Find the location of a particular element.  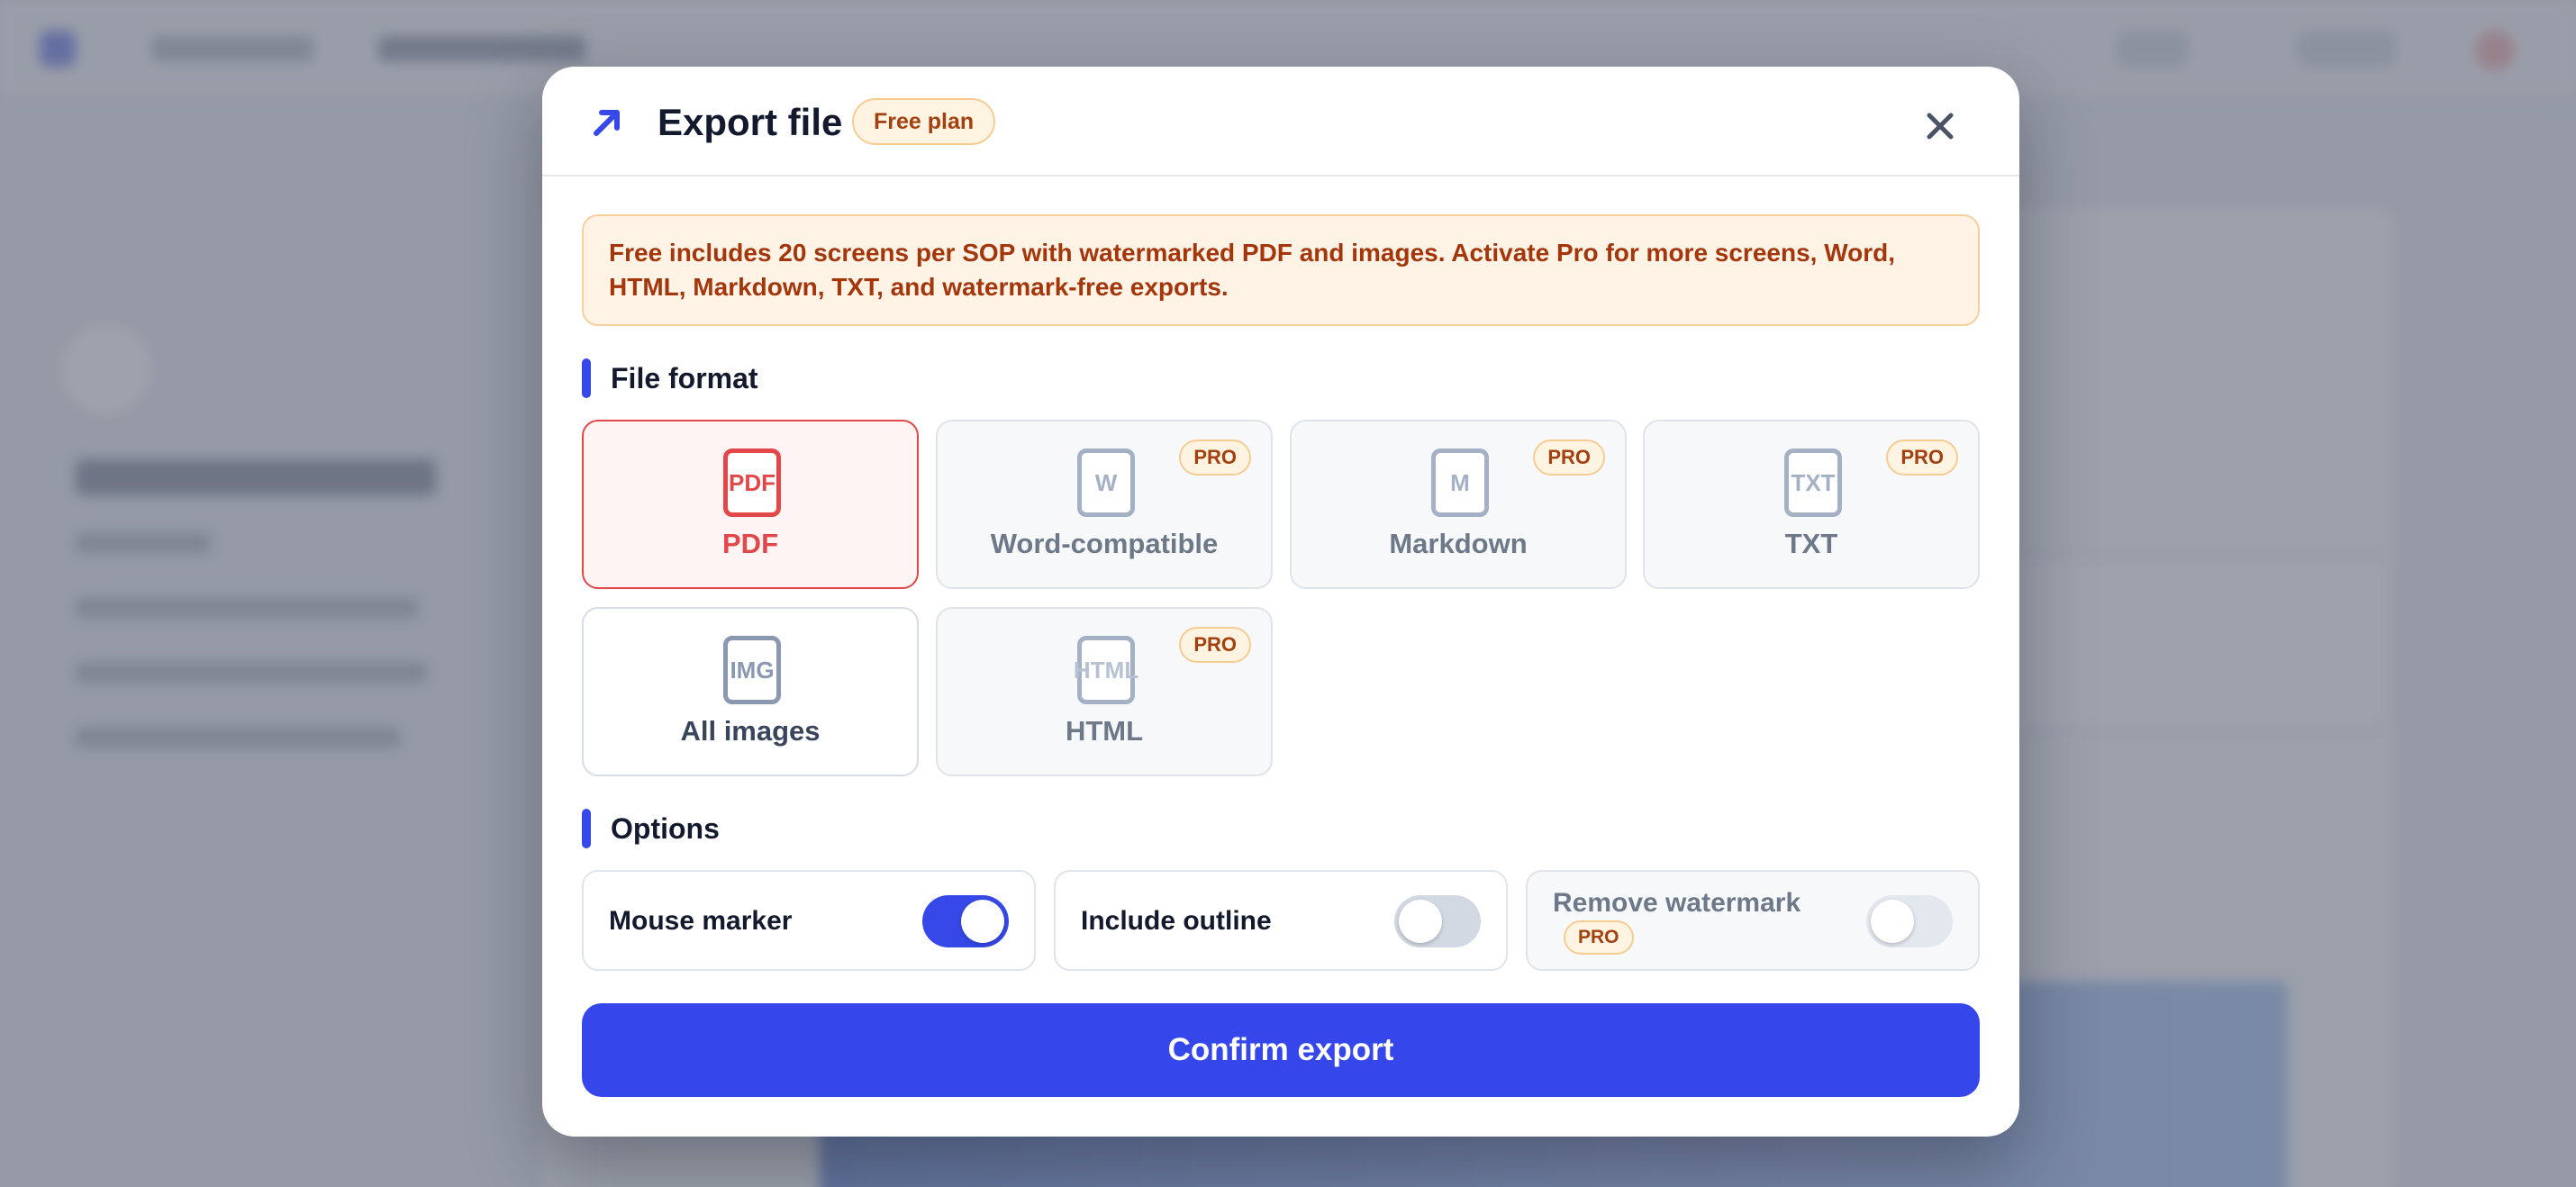

dialog-header: Export file Free plan is located at coordinates (1280, 122).